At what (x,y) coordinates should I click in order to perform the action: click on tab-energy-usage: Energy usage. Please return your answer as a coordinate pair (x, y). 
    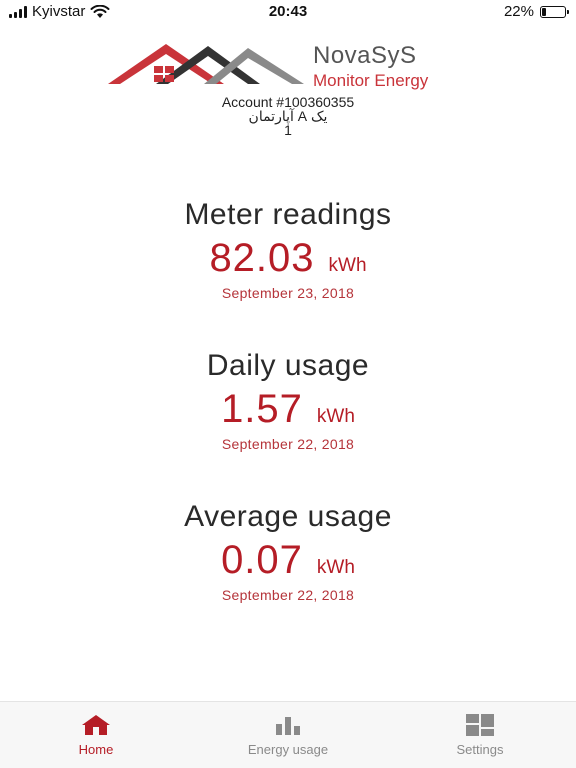
    Looking at the image, I should click on (288, 735).